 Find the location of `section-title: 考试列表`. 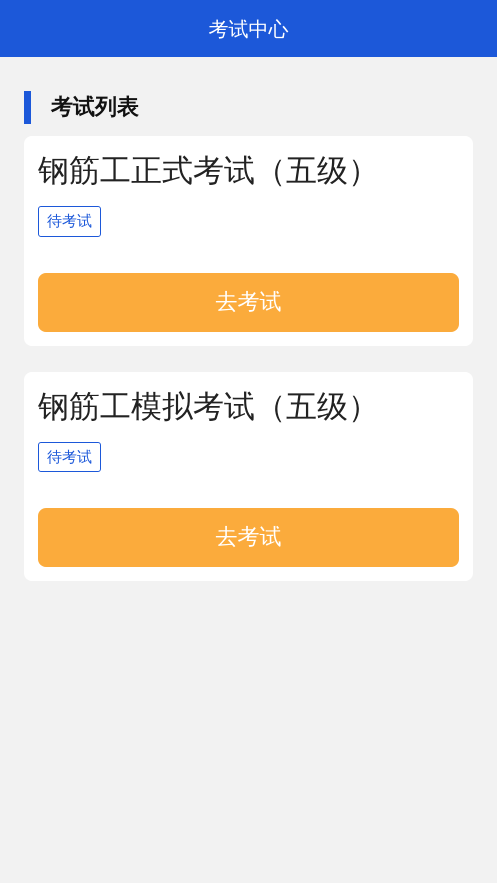

section-title: 考试列表 is located at coordinates (95, 108).